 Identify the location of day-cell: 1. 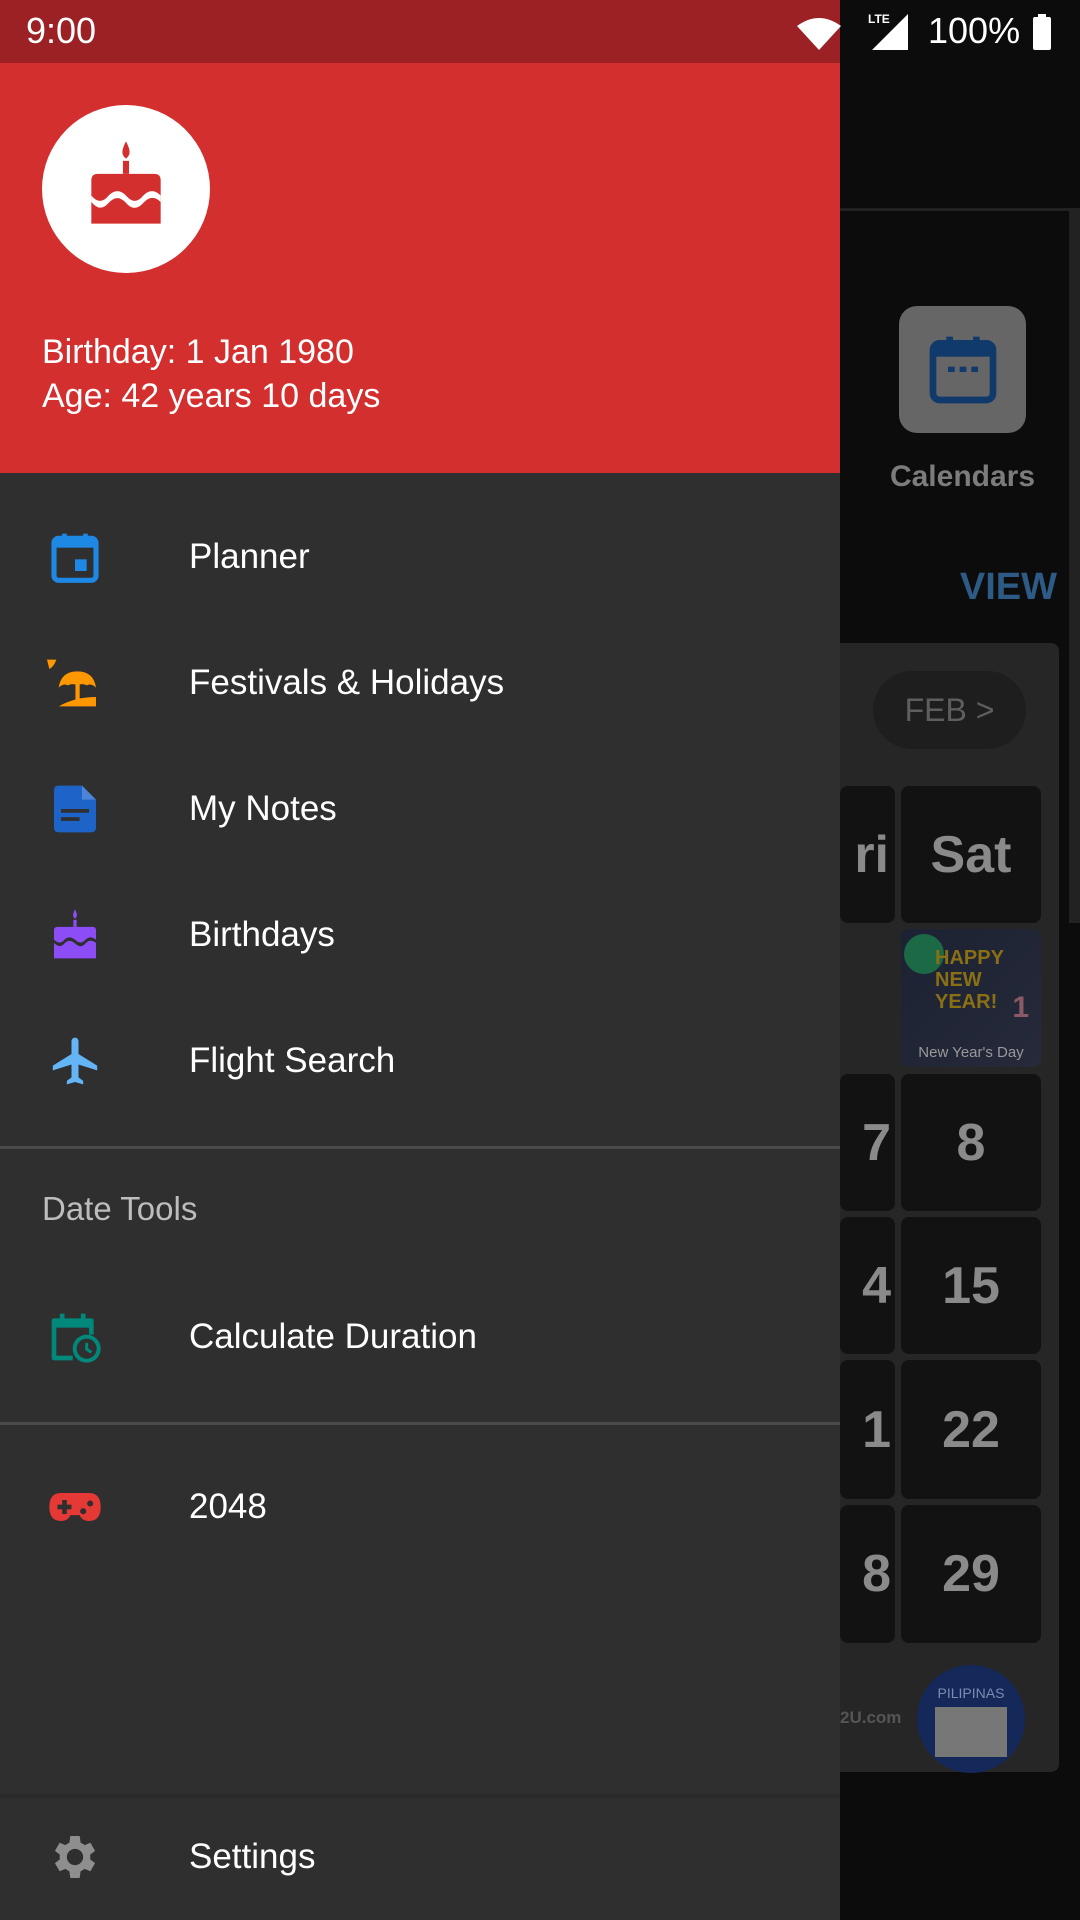
(867, 1429).